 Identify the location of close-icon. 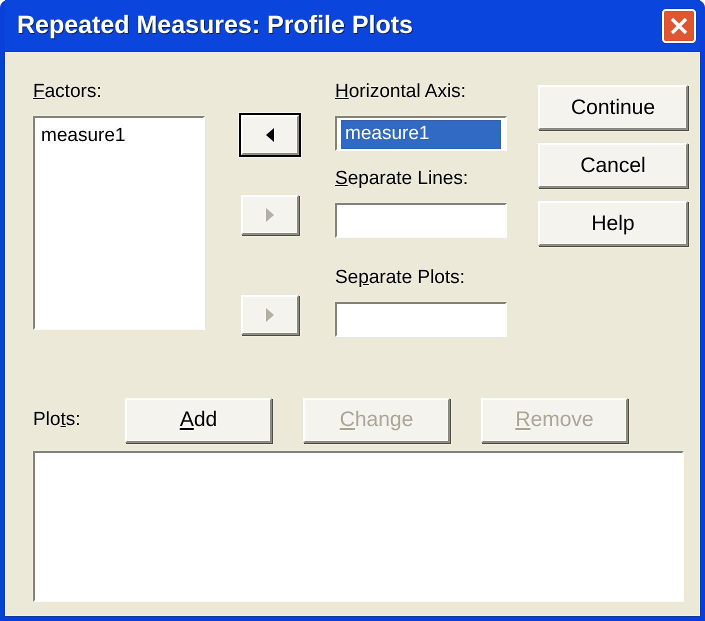
(679, 26).